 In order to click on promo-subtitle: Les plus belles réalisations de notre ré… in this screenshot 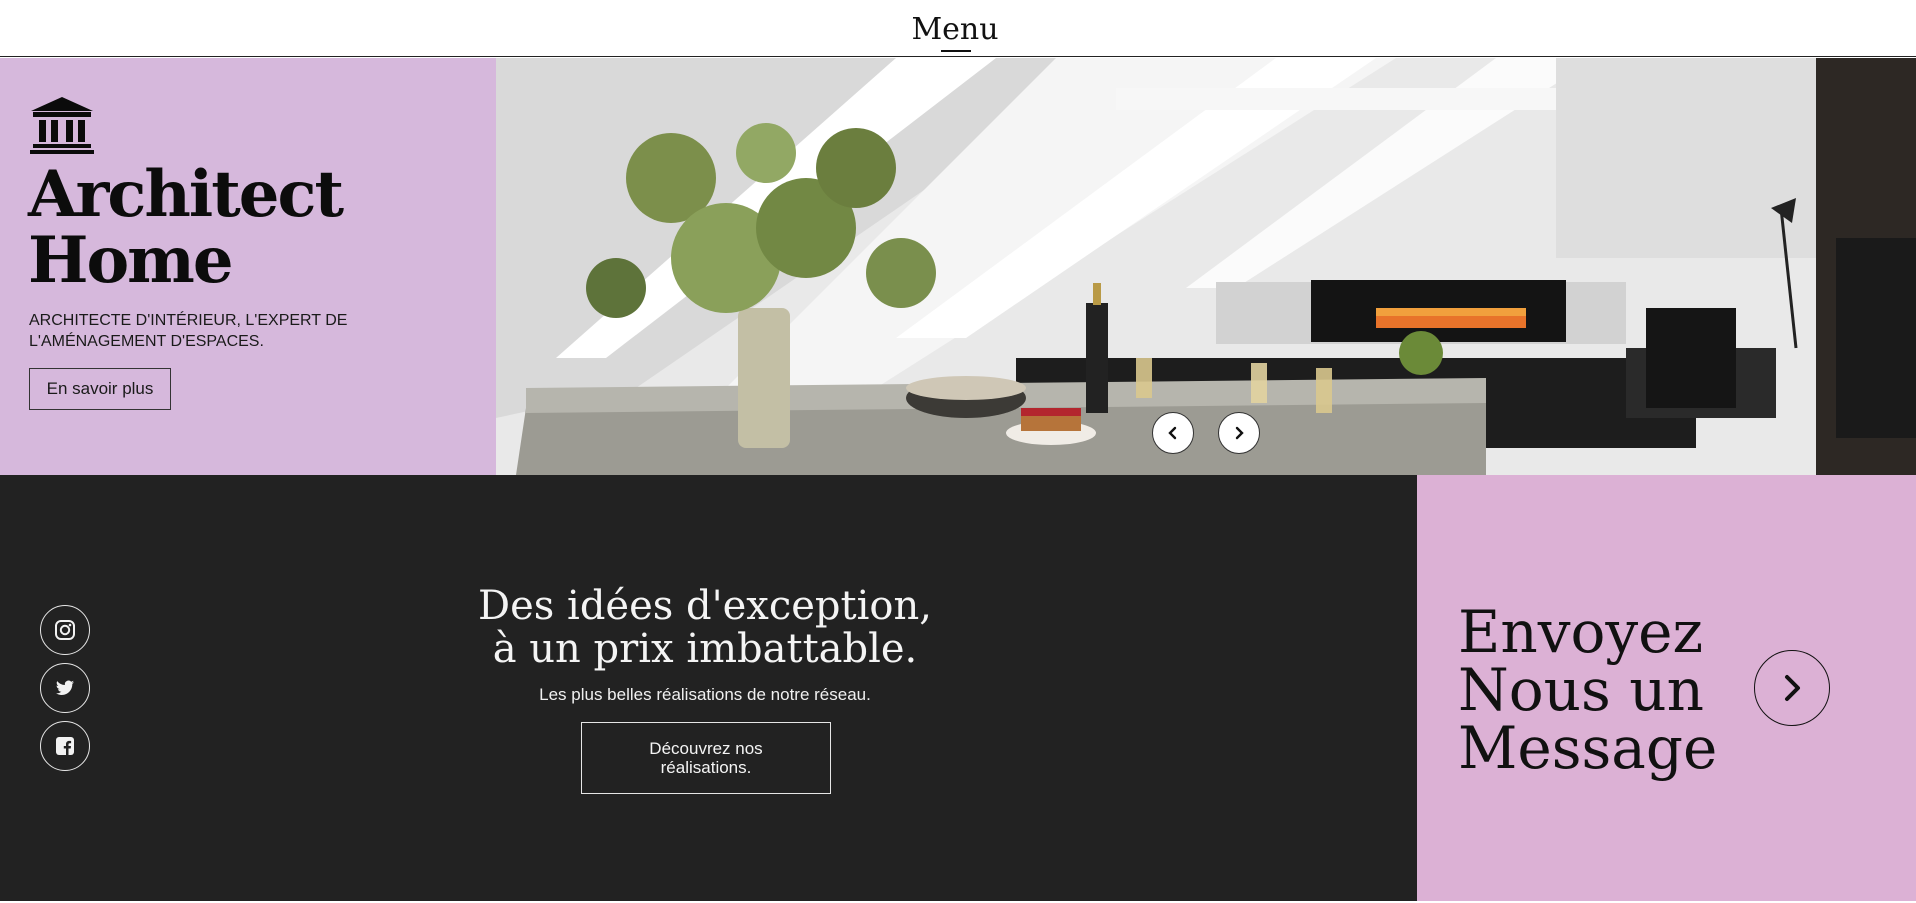, I will do `click(705, 694)`.